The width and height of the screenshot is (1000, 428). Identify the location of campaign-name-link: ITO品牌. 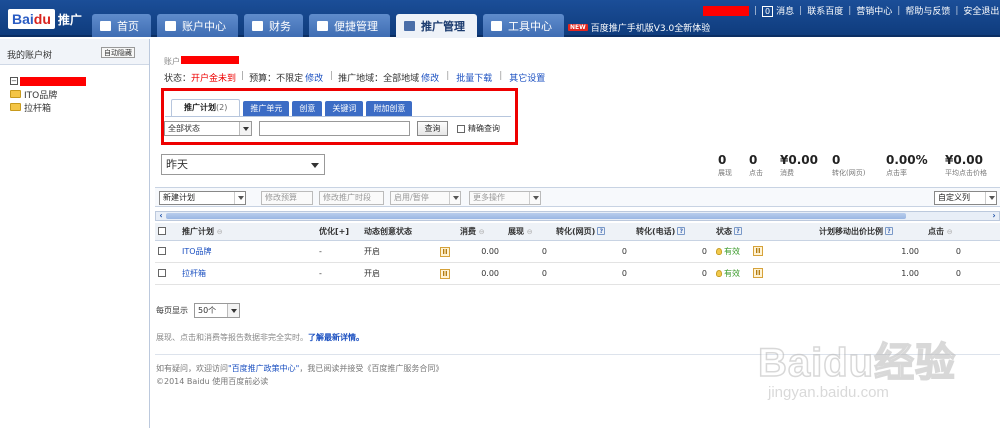
(197, 251).